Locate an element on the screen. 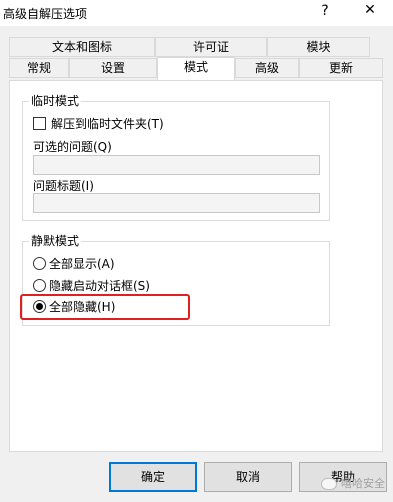 This screenshot has width=393, height=502. close-icon: ✕ is located at coordinates (370, 11).